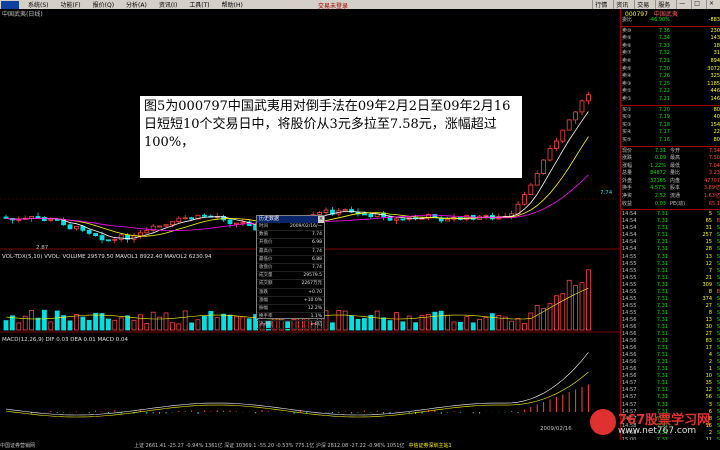  Describe the element at coordinates (621, 4) in the screenshot. I see `tab-info: 资讯` at that location.